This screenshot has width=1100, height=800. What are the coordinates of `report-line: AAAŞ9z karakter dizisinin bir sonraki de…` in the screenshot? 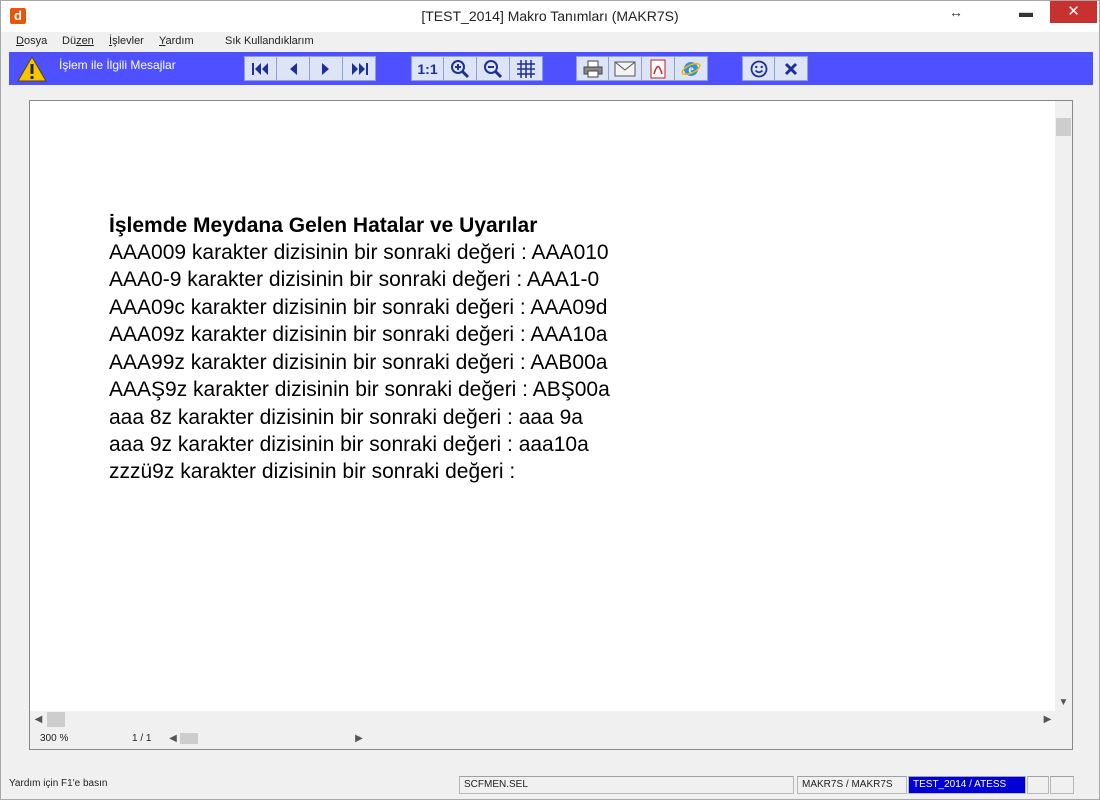 It's located at (359, 389).